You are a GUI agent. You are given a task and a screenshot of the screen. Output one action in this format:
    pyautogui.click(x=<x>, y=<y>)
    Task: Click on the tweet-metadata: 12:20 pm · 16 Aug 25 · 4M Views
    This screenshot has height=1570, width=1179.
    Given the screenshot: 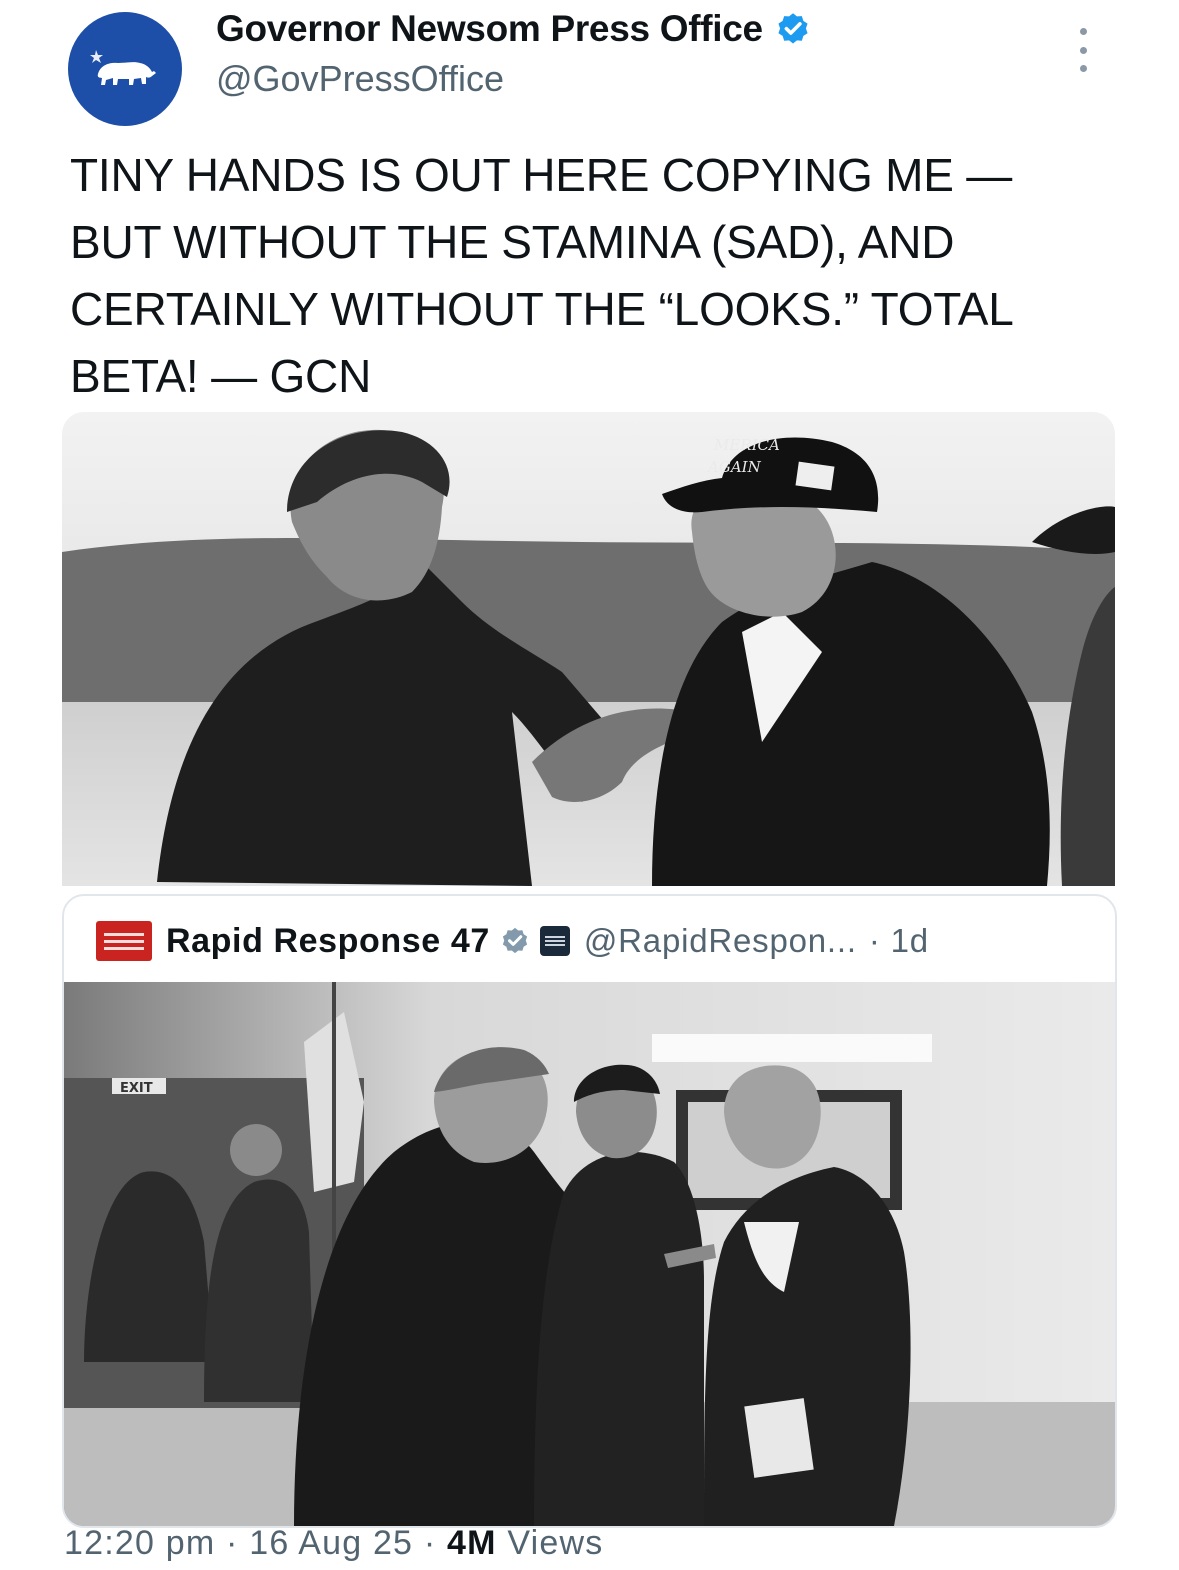 What is the action you would take?
    pyautogui.click(x=333, y=1543)
    